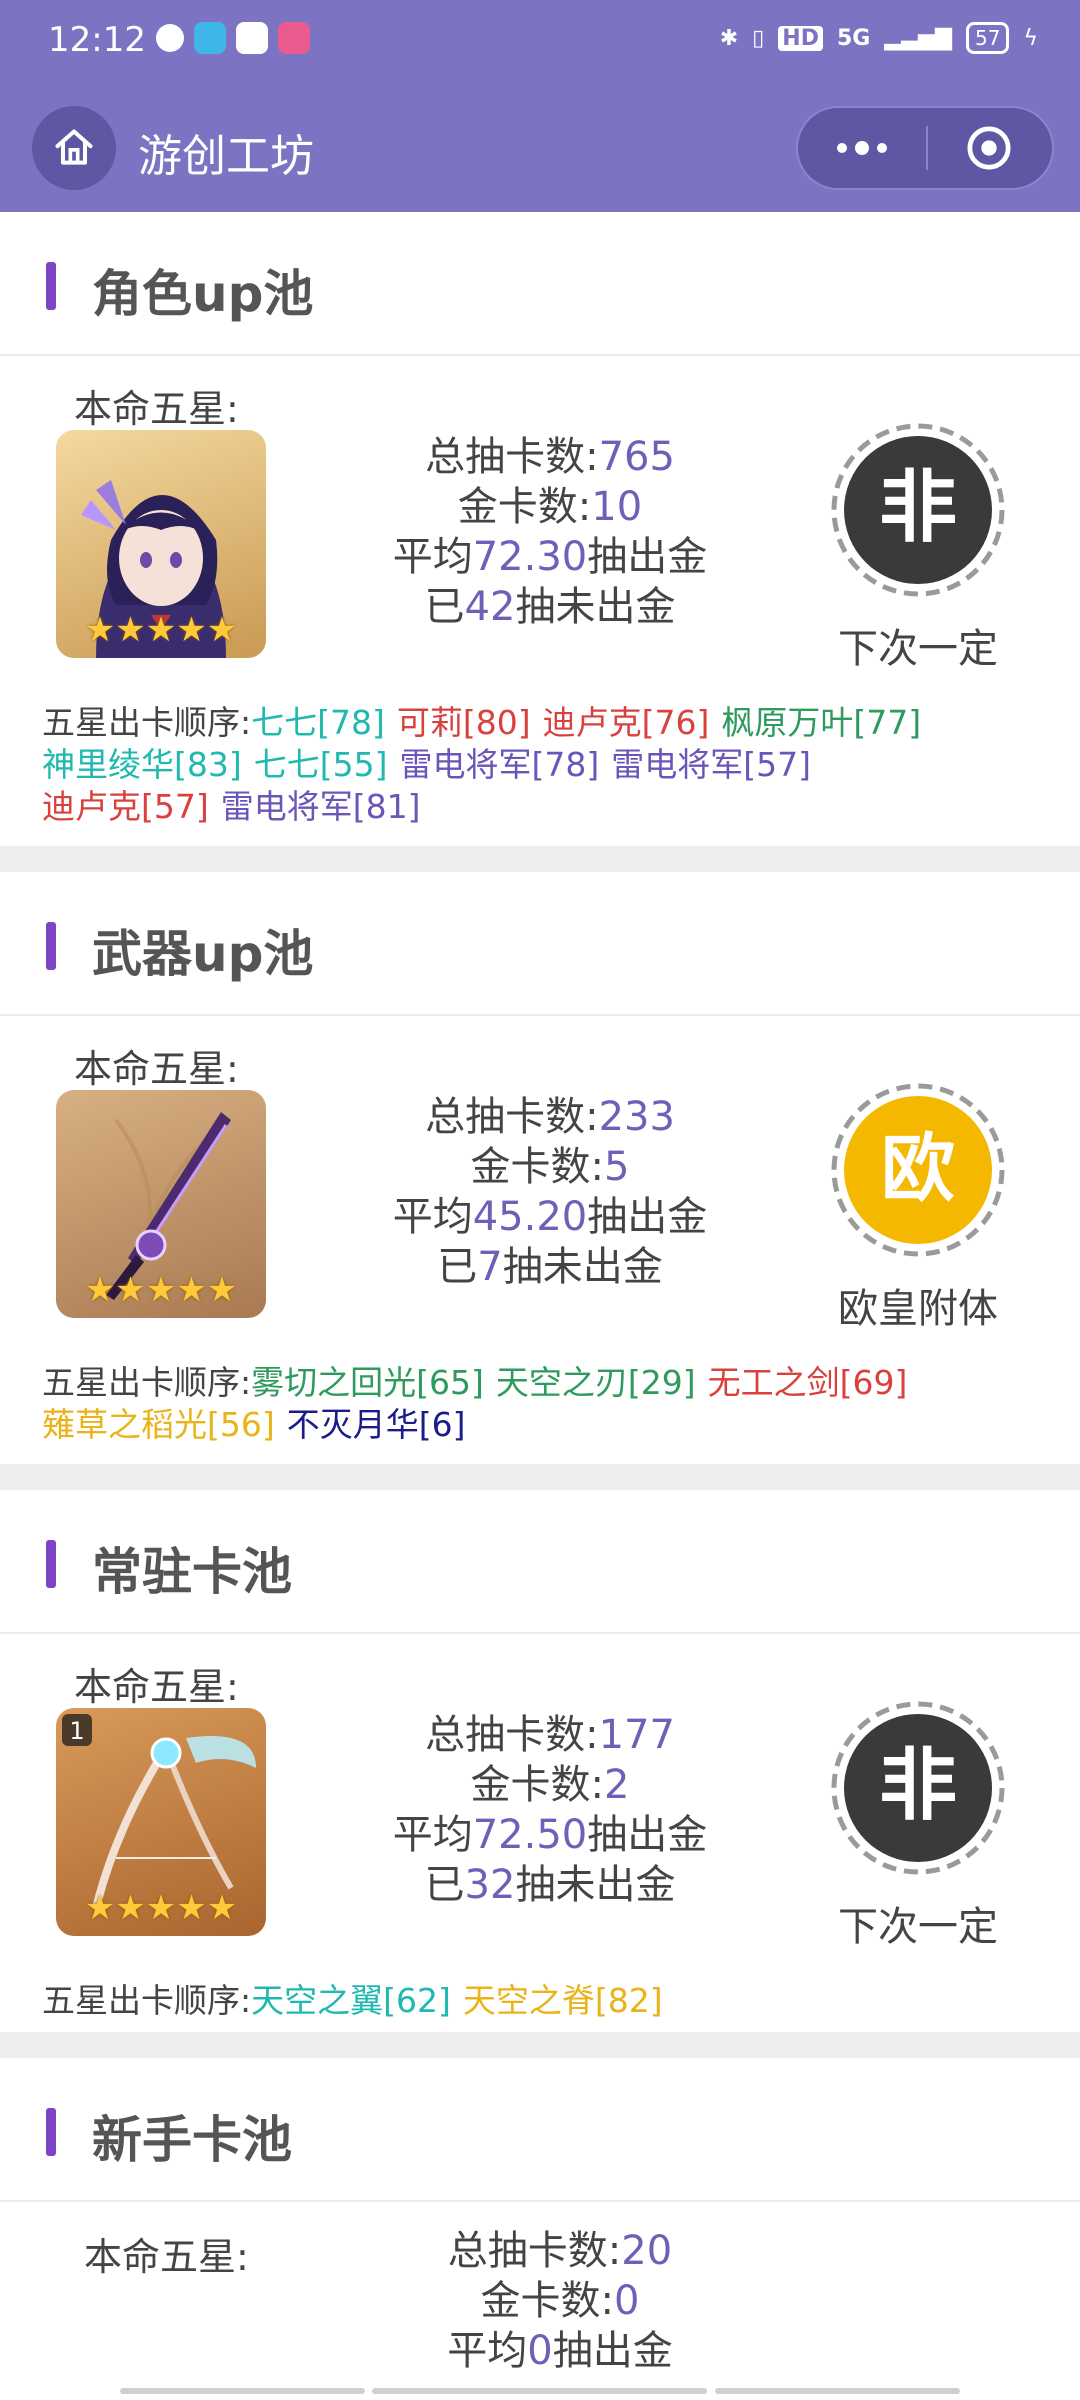 This screenshot has width=1080, height=2400. What do you see at coordinates (226, 156) in the screenshot?
I see `page-title: 游创工坊` at bounding box center [226, 156].